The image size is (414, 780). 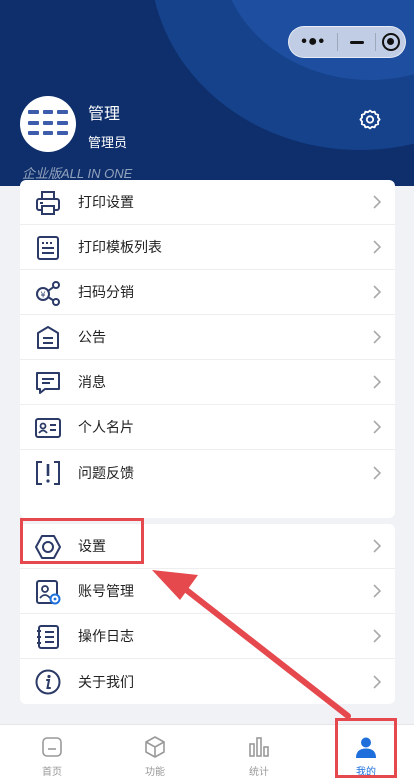 What do you see at coordinates (48, 248) in the screenshot?
I see `template-list-icon` at bounding box center [48, 248].